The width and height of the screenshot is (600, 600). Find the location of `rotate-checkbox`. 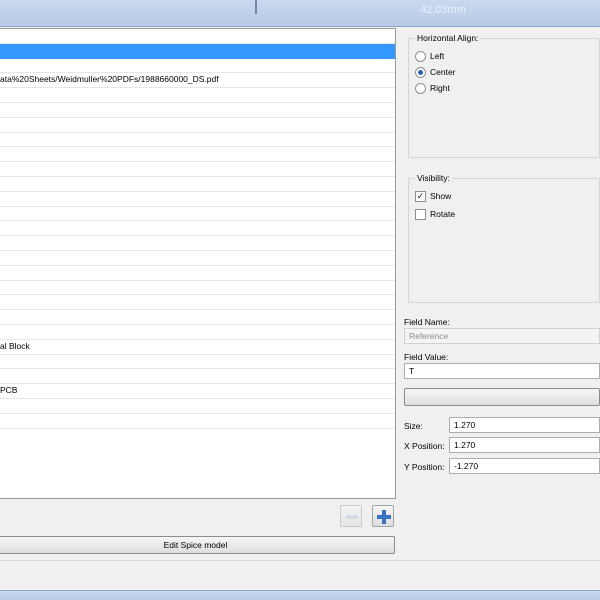

rotate-checkbox is located at coordinates (420, 215).